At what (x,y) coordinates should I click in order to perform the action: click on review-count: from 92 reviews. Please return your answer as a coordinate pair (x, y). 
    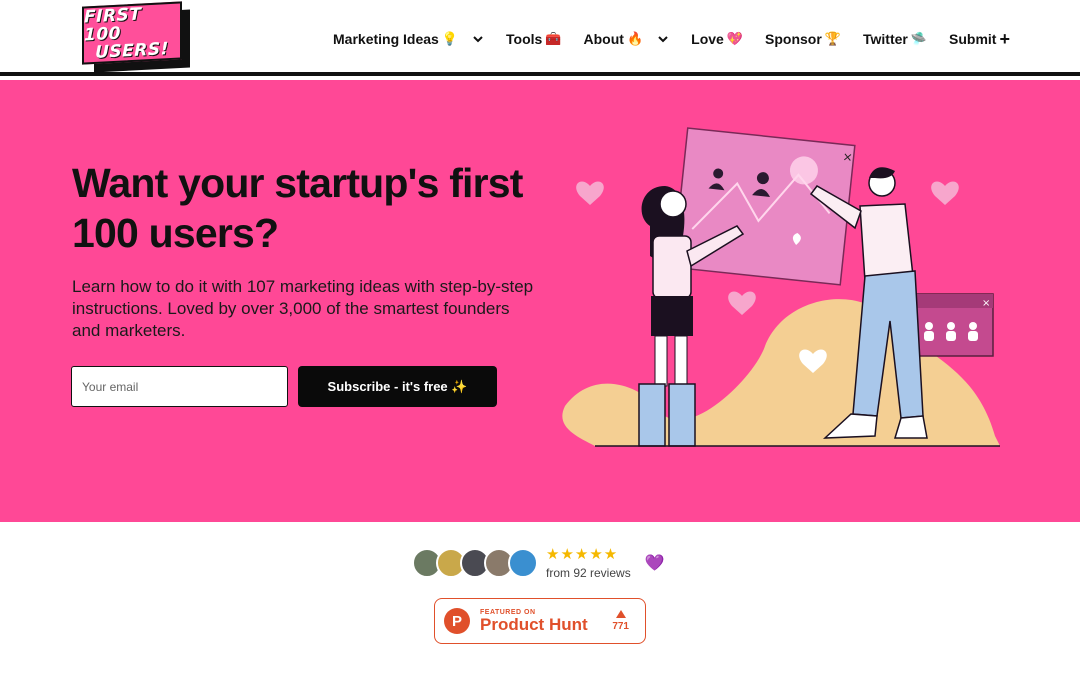
    Looking at the image, I should click on (588, 572).